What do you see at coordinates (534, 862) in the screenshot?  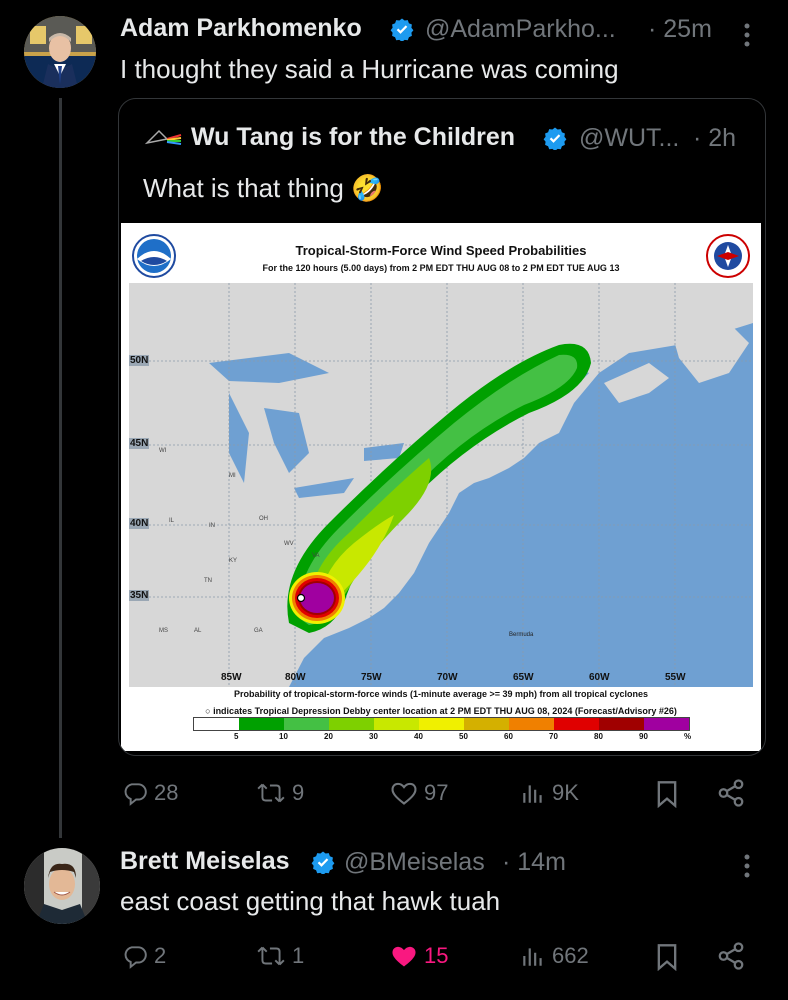 I see `timestamp: · 14m` at bounding box center [534, 862].